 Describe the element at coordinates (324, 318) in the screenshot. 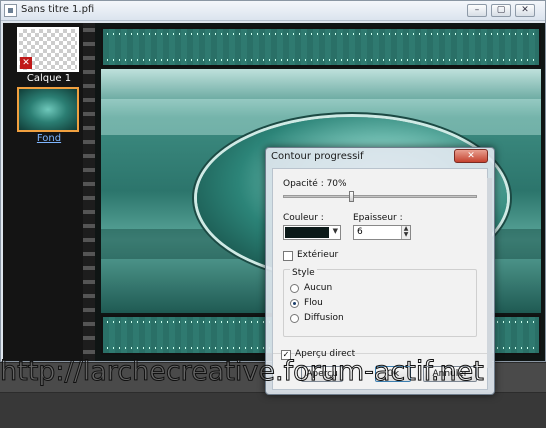

I see `radio-diffusion-label: Diffusion` at that location.